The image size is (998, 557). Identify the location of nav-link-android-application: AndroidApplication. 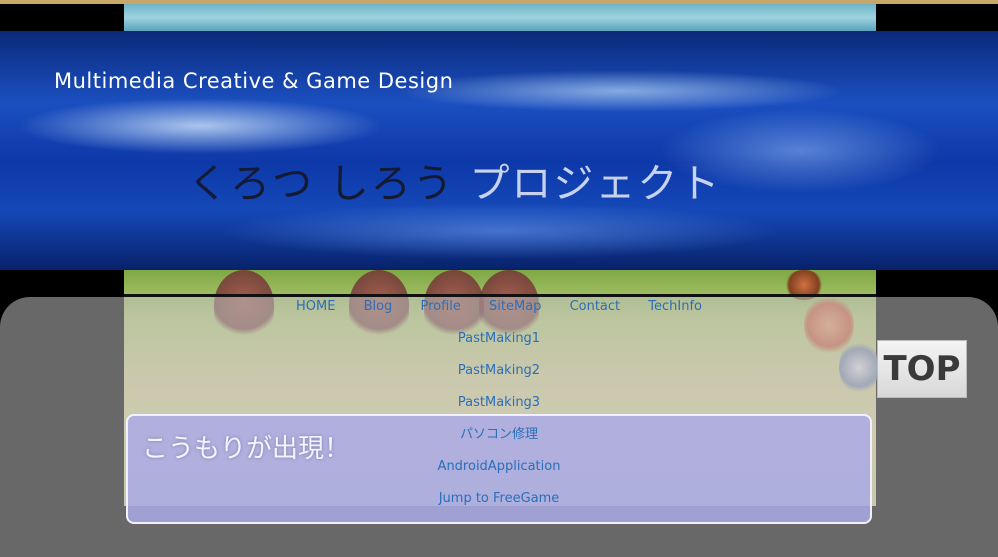
(499, 474).